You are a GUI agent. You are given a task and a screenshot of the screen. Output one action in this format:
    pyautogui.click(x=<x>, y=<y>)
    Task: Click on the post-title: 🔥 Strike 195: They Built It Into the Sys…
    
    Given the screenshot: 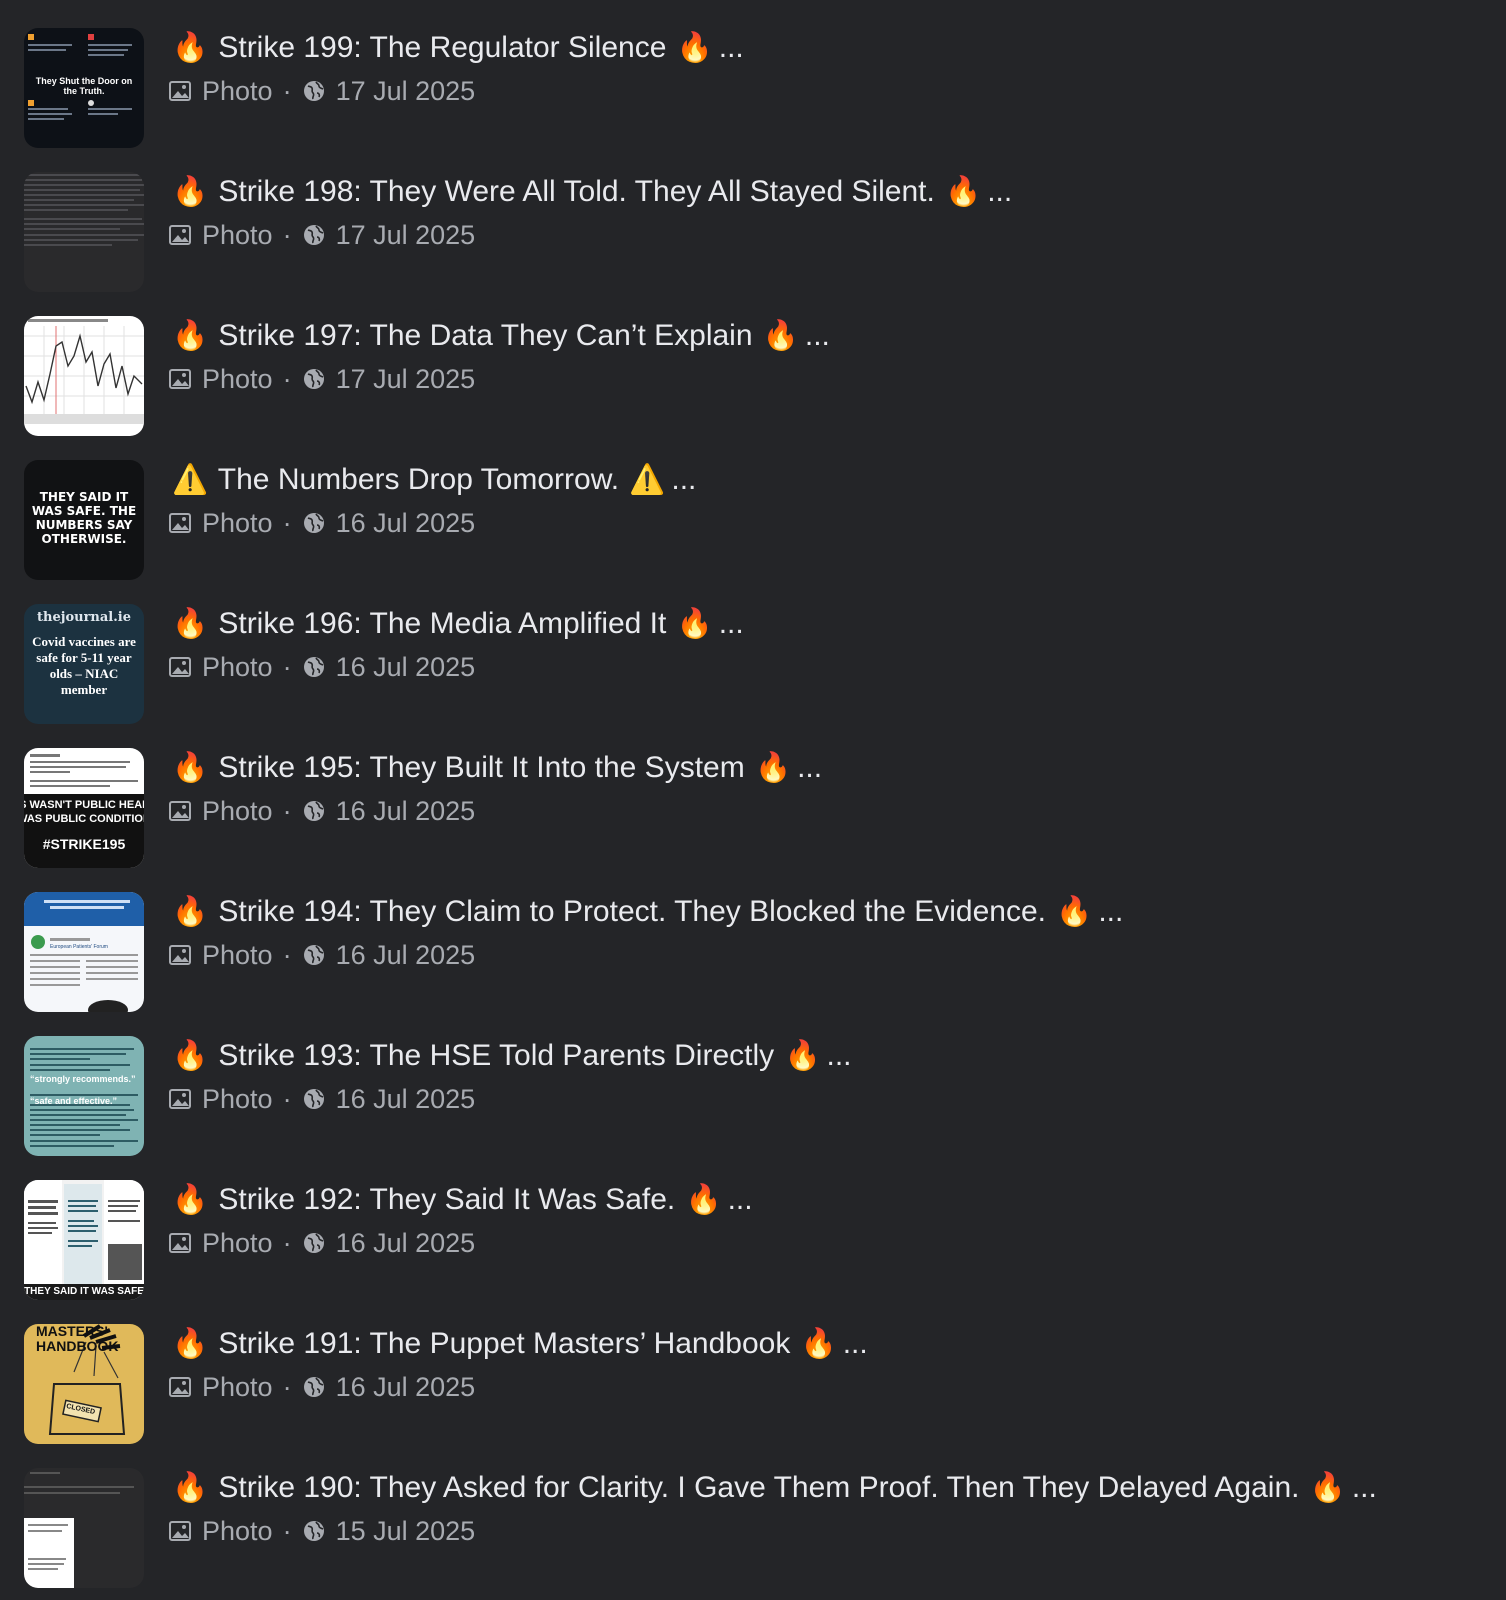 What is the action you would take?
    pyautogui.click(x=496, y=768)
    